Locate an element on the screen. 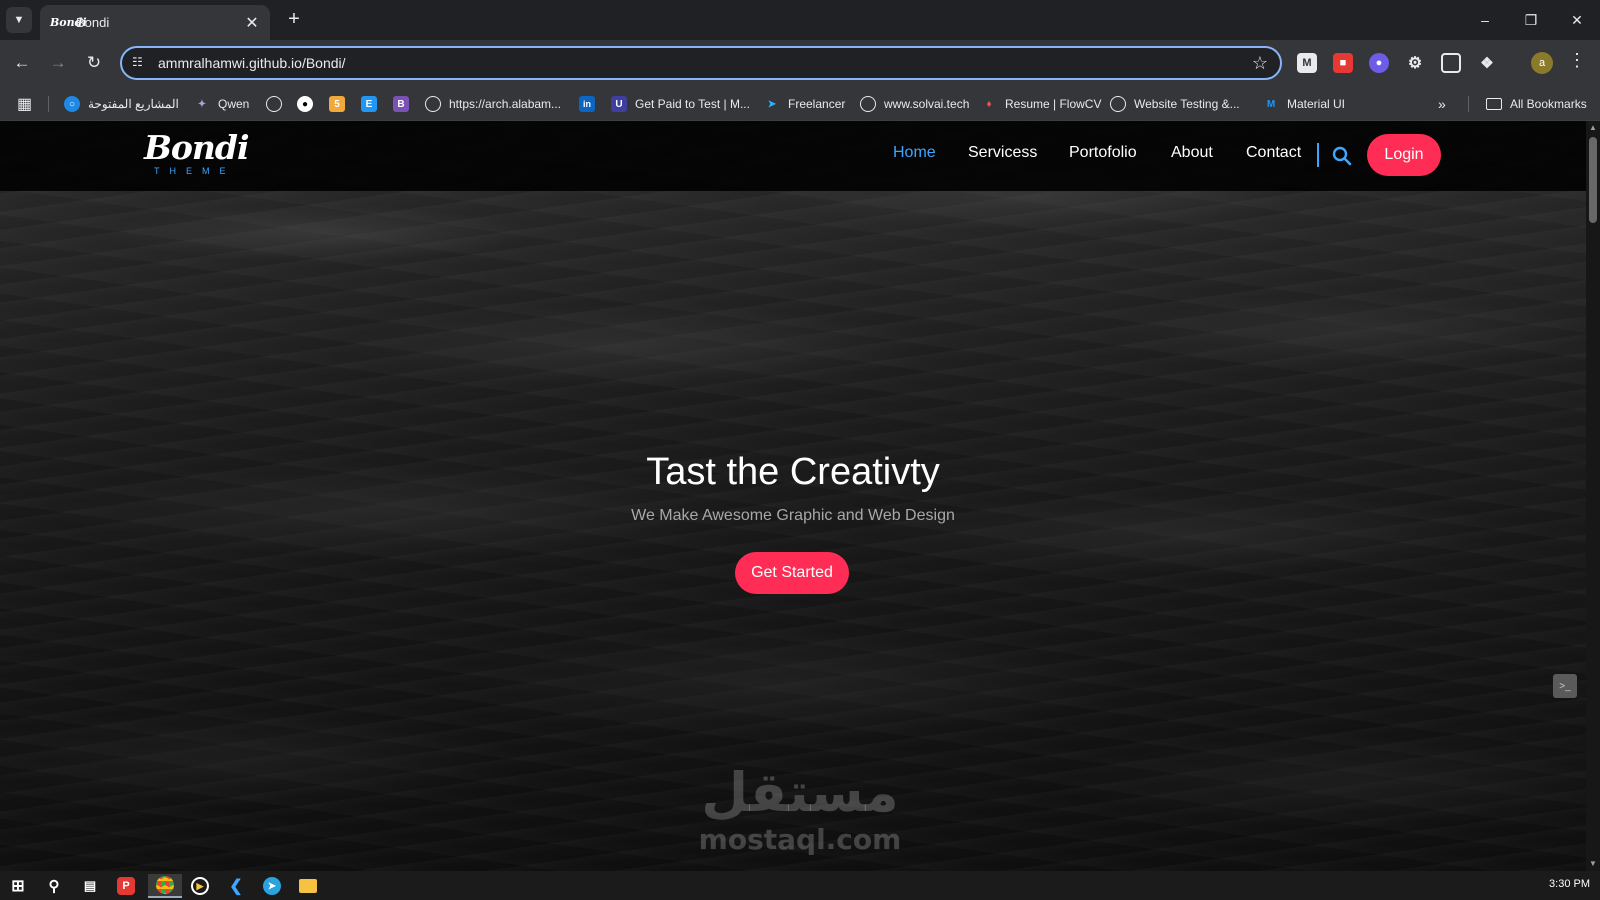 This screenshot has height=900, width=1600. extension-gear-icon: ⚙ is located at coordinates (1415, 63).